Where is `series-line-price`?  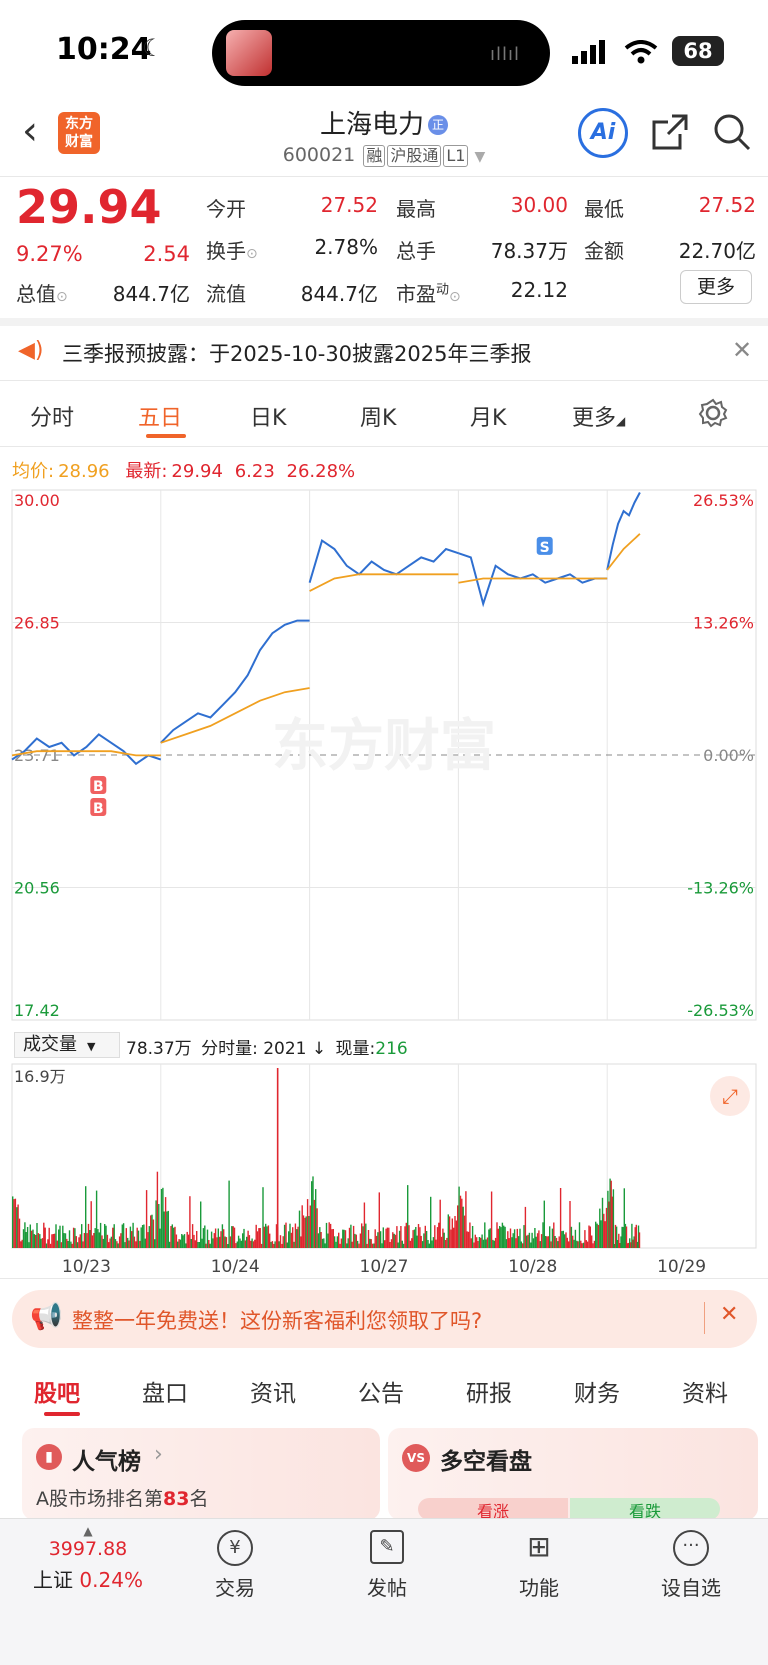
series-line-price is located at coordinates (383, 561).